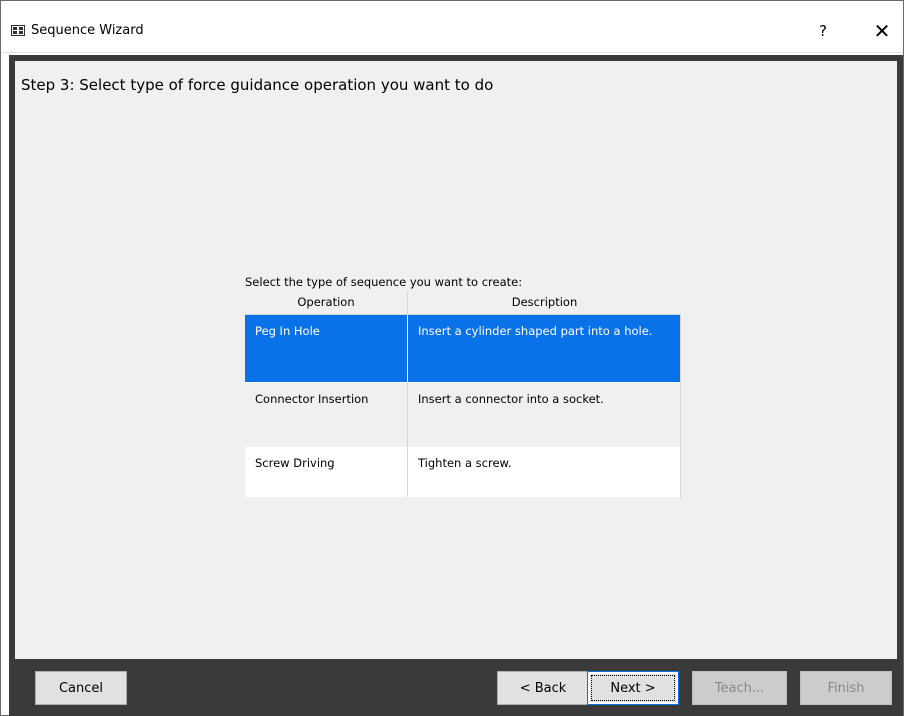 This screenshot has width=904, height=716. Describe the element at coordinates (87, 30) in the screenshot. I see `window-title: Sequence Wizard` at that location.